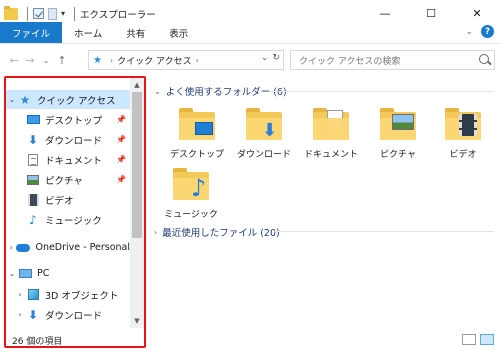  Describe the element at coordinates (52, 13) in the screenshot. I see `new-folder-icon` at that location.